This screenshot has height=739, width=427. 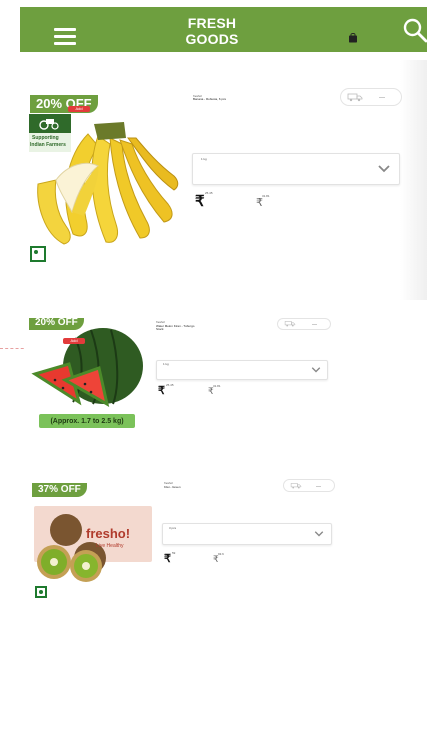 I want to click on shopping-bag-icon, so click(x=353, y=38).